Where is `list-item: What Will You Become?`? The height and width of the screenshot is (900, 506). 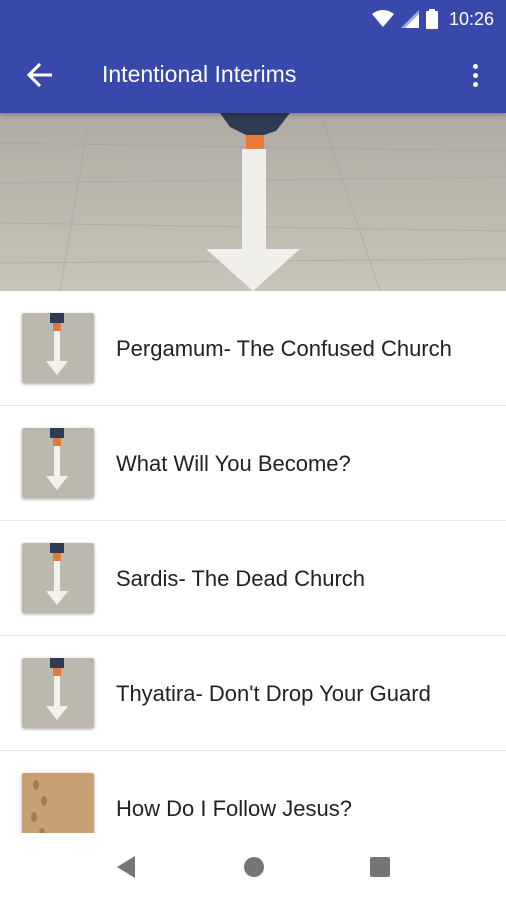 list-item: What Will You Become? is located at coordinates (253, 463).